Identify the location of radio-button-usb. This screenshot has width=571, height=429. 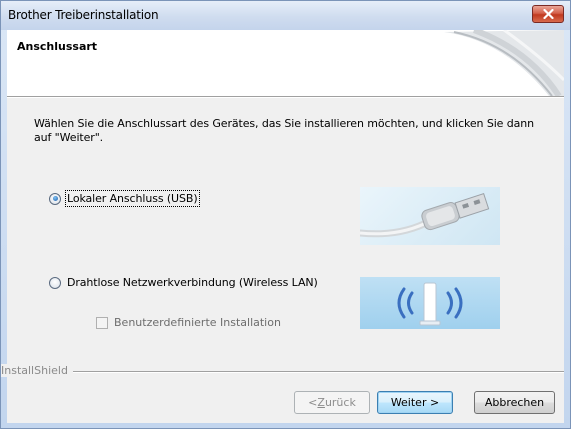
(55, 198).